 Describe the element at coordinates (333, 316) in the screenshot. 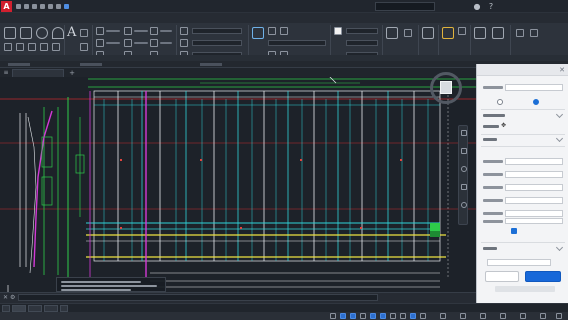

I see `model-space-icon` at that location.